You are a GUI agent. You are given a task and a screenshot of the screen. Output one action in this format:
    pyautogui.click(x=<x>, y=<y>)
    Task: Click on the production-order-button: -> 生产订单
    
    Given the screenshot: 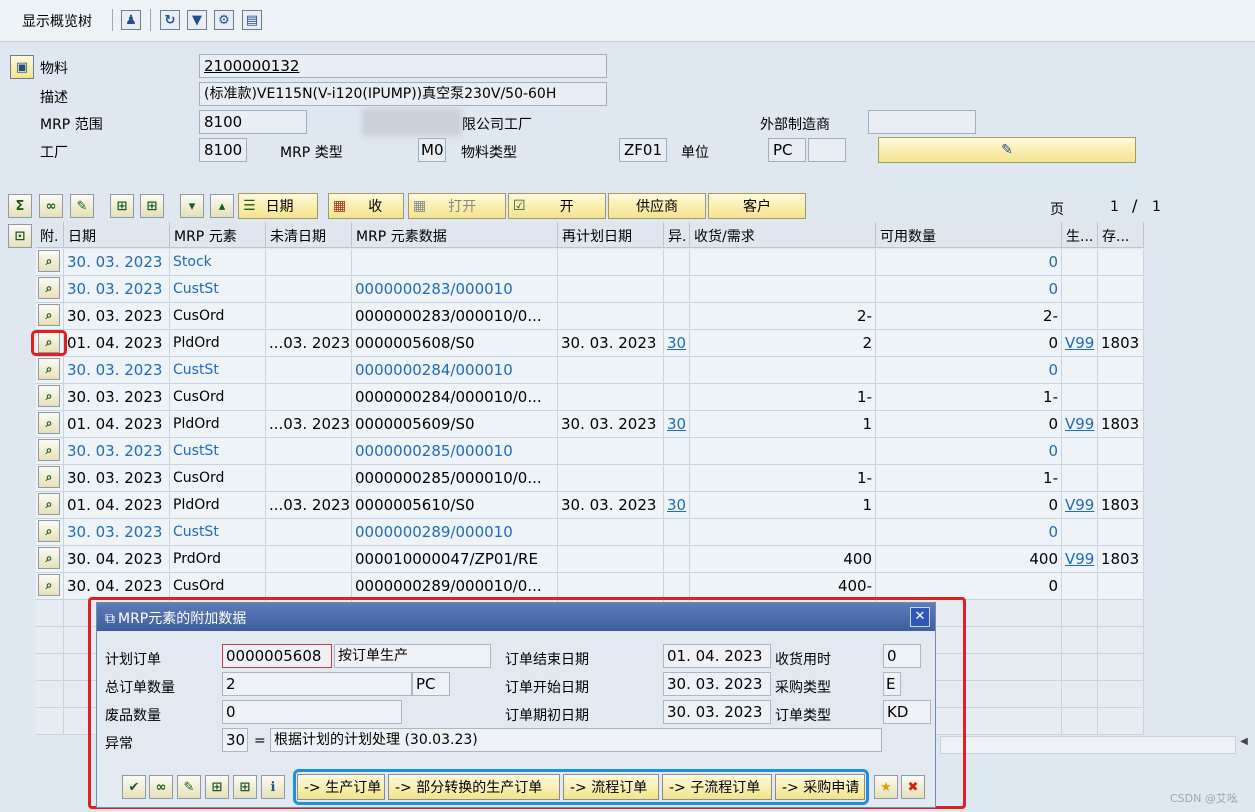 What is the action you would take?
    pyautogui.click(x=341, y=787)
    